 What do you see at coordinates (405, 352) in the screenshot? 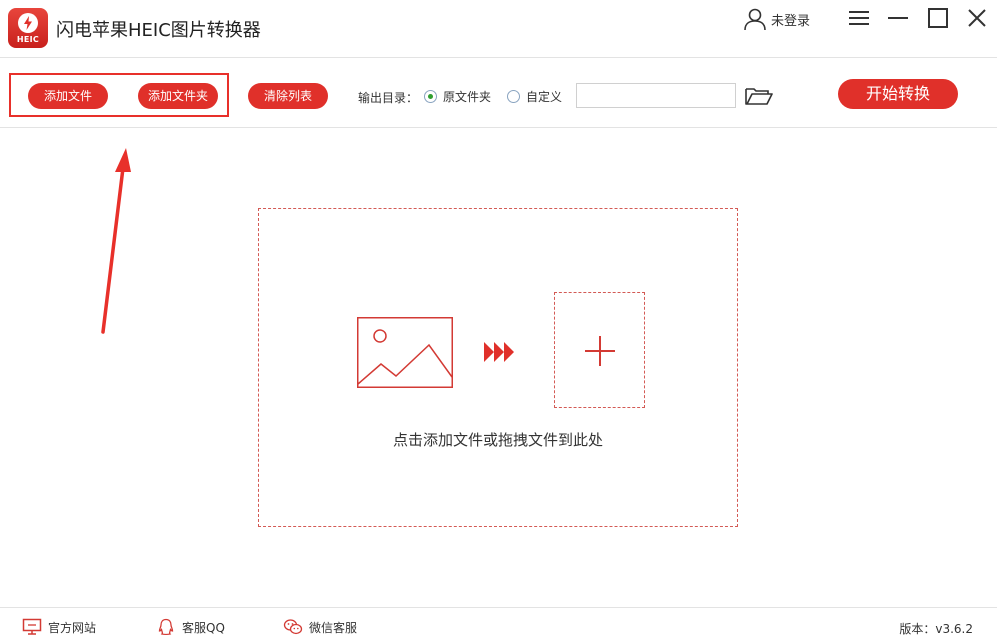
I see `image-icon` at bounding box center [405, 352].